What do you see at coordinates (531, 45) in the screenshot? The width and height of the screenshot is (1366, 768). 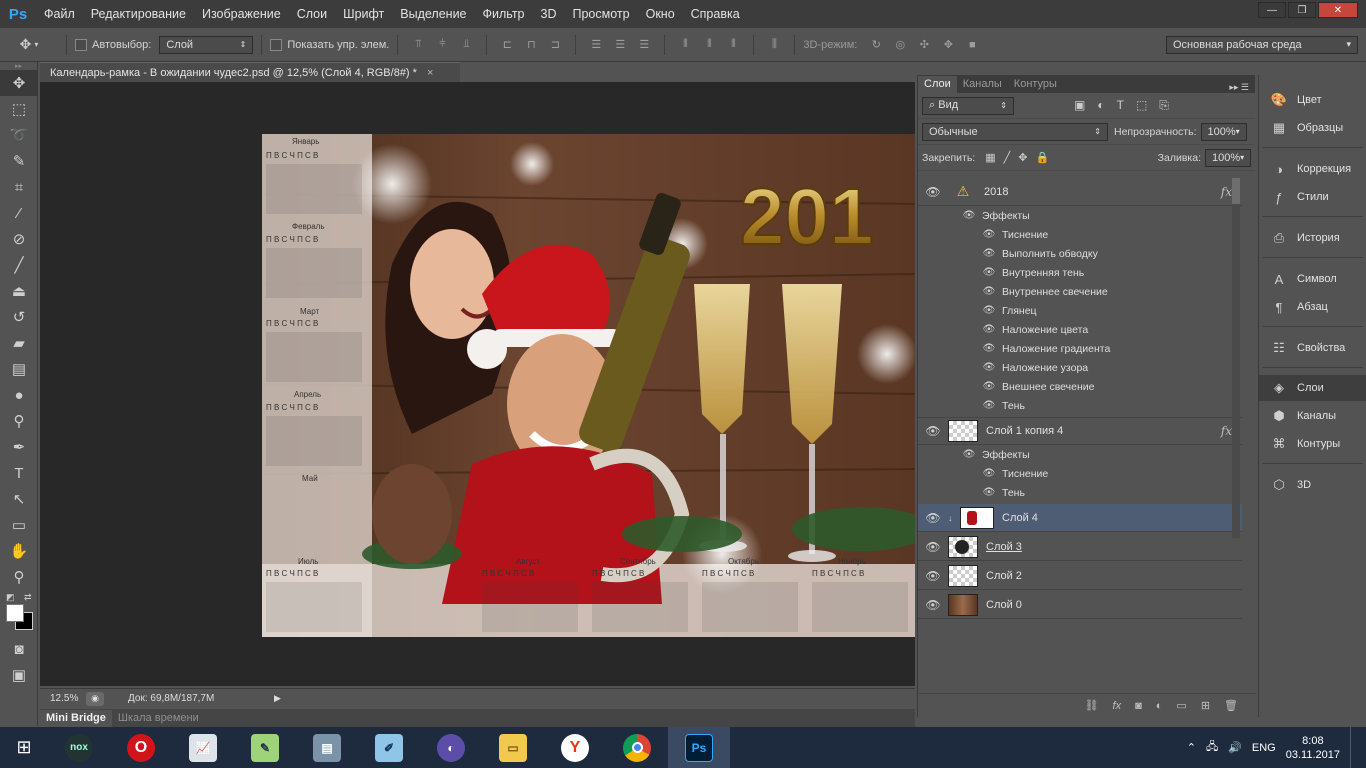 I see `align-hcenter-button: ⊓` at bounding box center [531, 45].